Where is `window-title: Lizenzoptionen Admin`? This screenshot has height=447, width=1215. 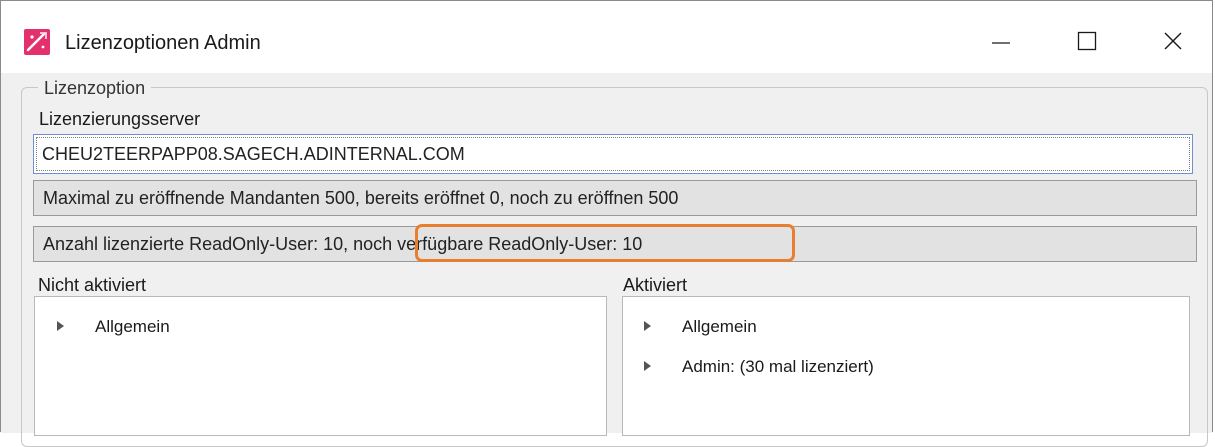
window-title: Lizenzoptionen Admin is located at coordinates (163, 43).